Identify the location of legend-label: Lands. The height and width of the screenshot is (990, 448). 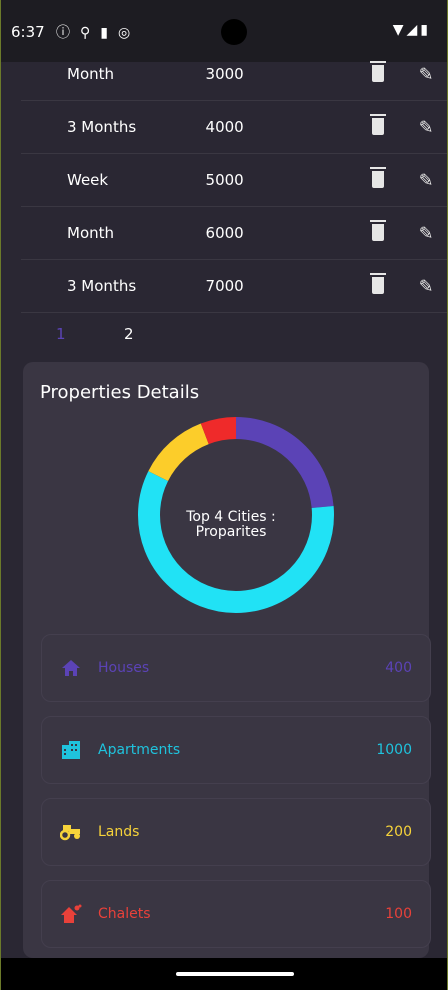
(119, 832).